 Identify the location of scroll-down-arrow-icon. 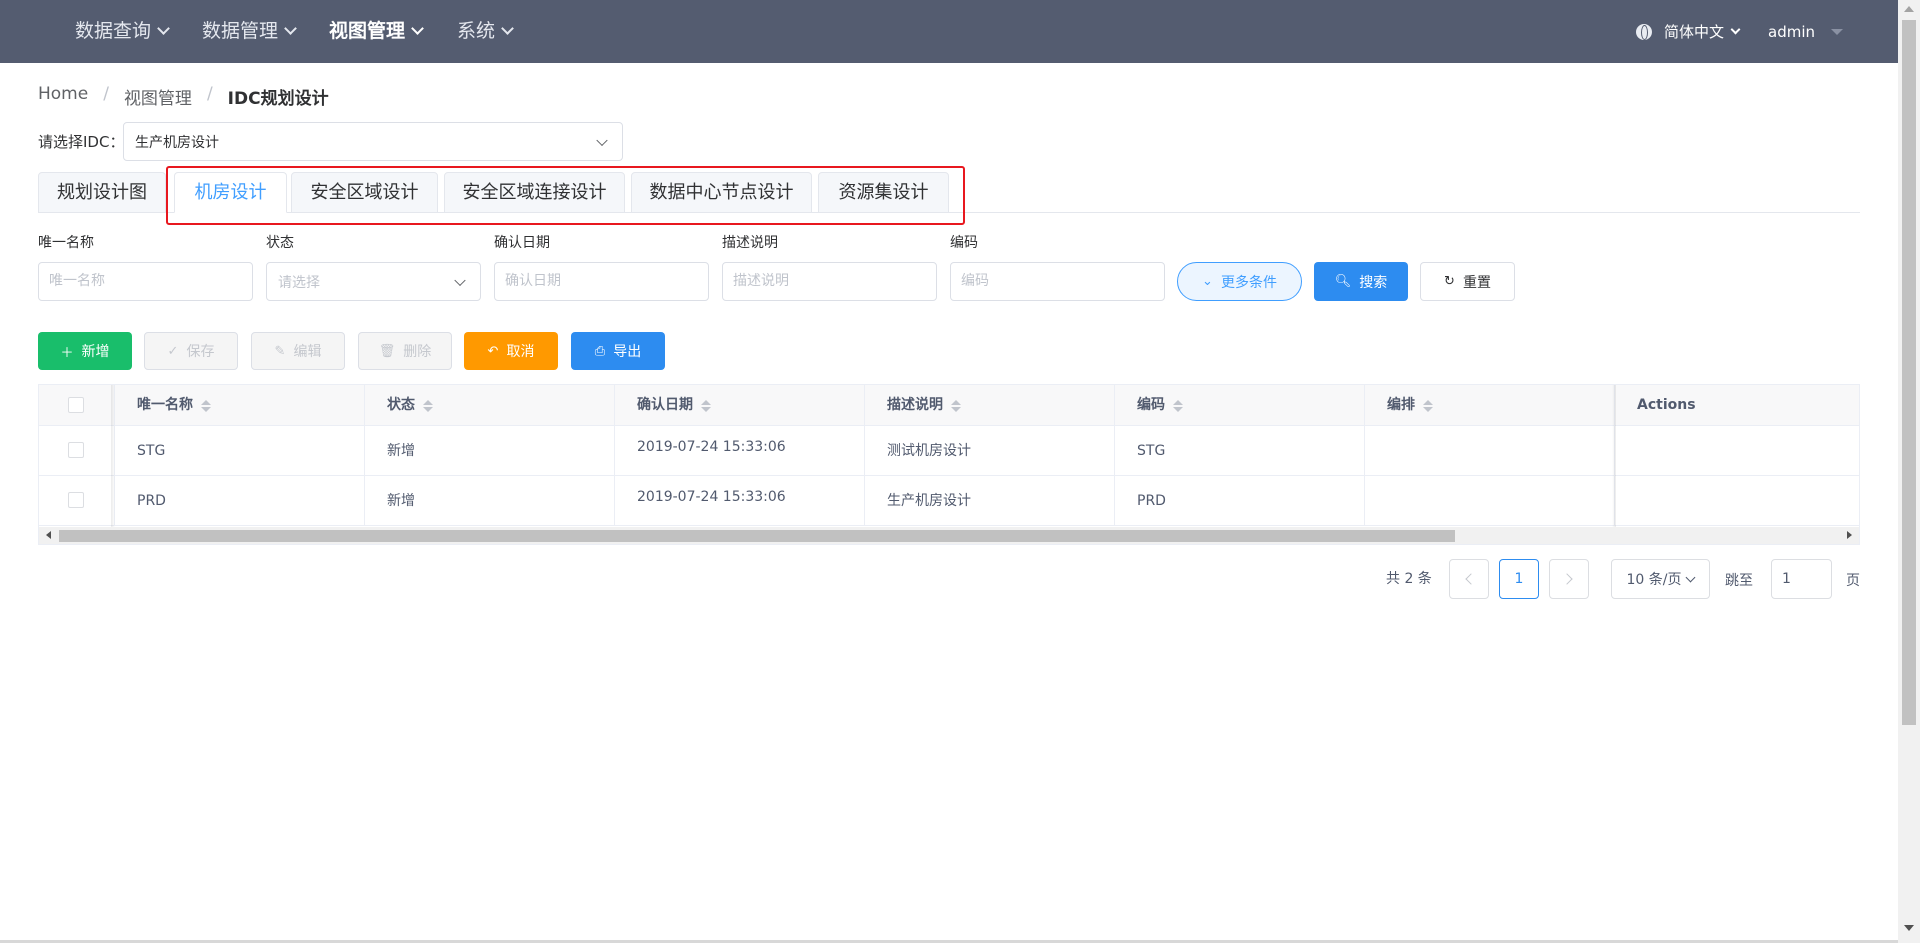
(1909, 928).